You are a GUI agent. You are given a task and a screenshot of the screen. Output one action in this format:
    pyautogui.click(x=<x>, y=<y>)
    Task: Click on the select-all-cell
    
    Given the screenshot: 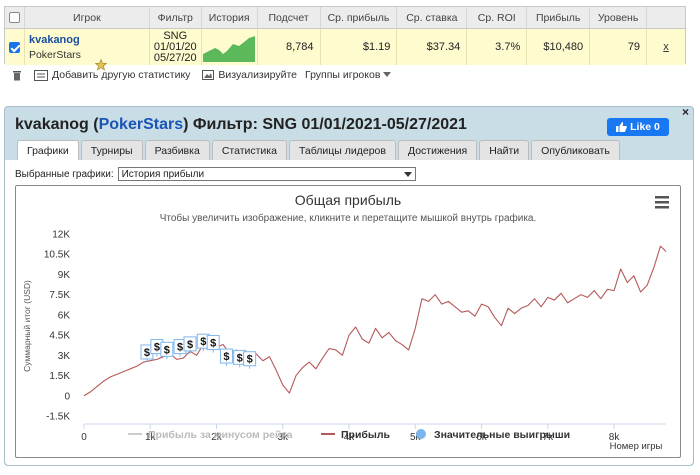 What is the action you would take?
    pyautogui.click(x=15, y=17)
    